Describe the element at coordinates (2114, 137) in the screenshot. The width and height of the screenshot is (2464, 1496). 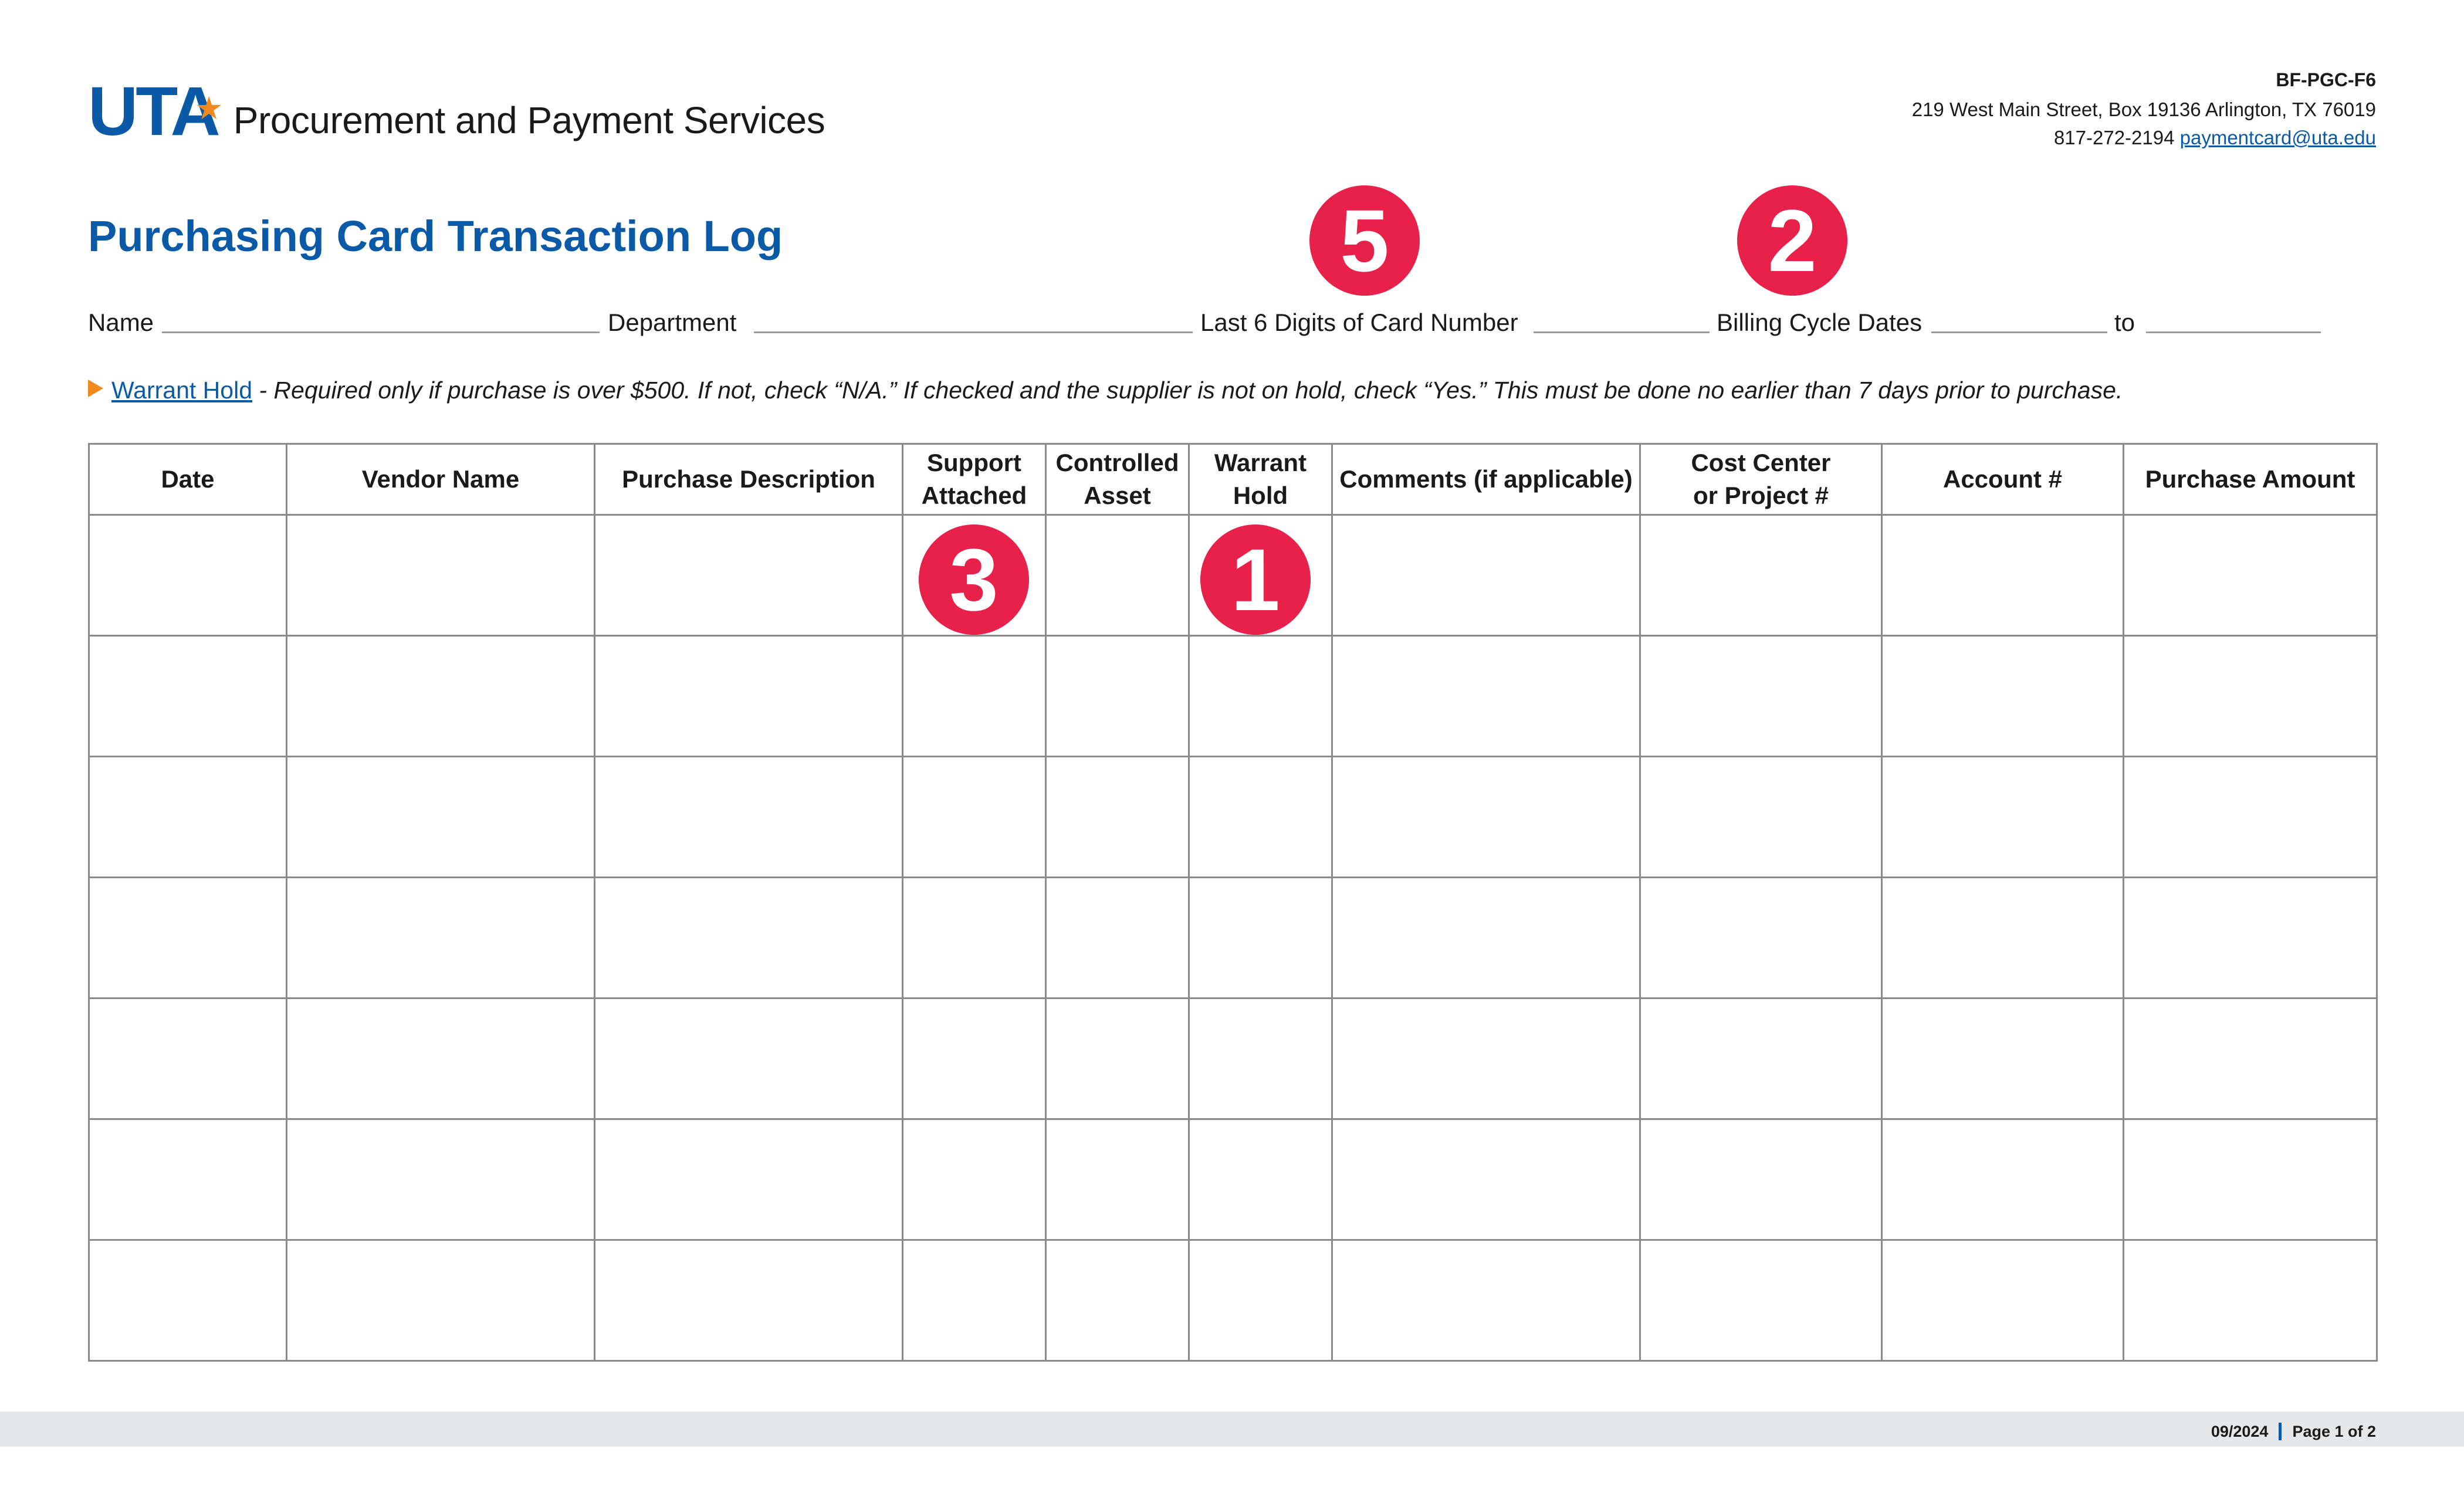
I see `phone: 817-272-2194` at that location.